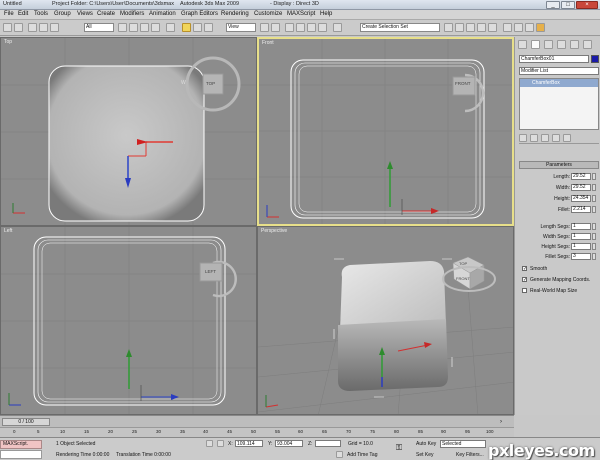 This screenshot has width=600, height=460. I want to click on mirror-icon, so click(448, 27).